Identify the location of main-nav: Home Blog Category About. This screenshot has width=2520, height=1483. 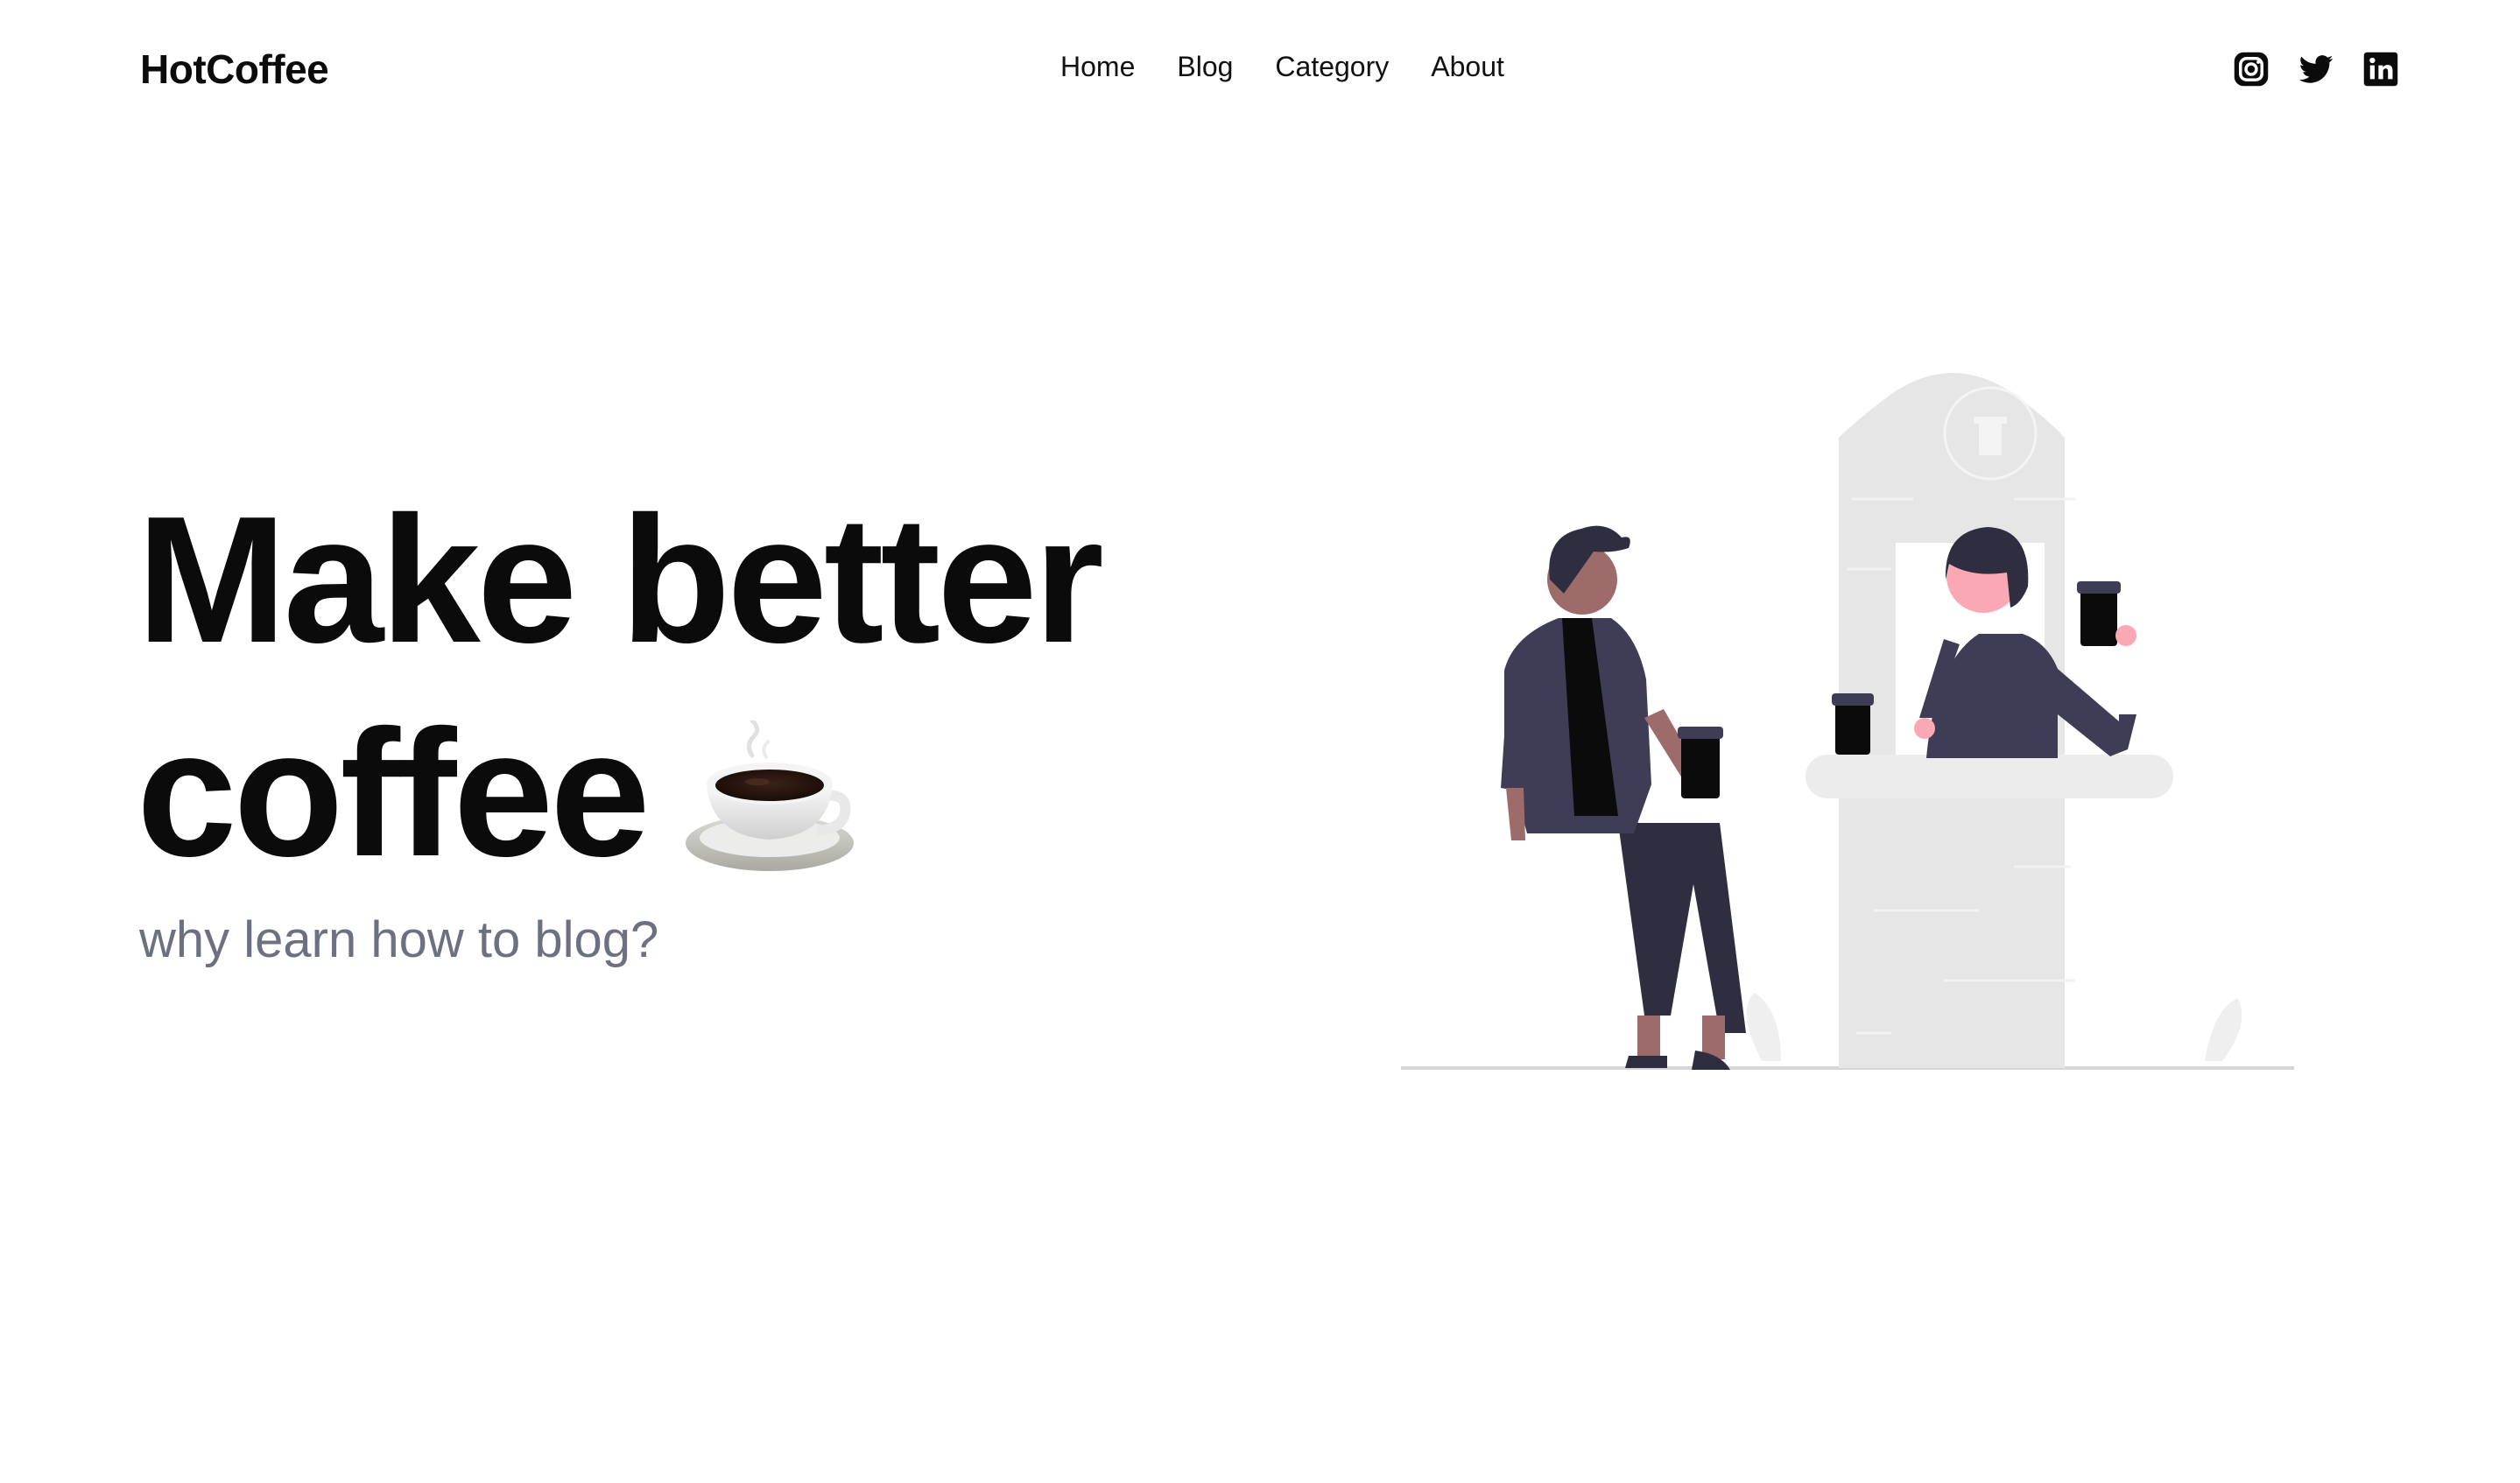
(1282, 67).